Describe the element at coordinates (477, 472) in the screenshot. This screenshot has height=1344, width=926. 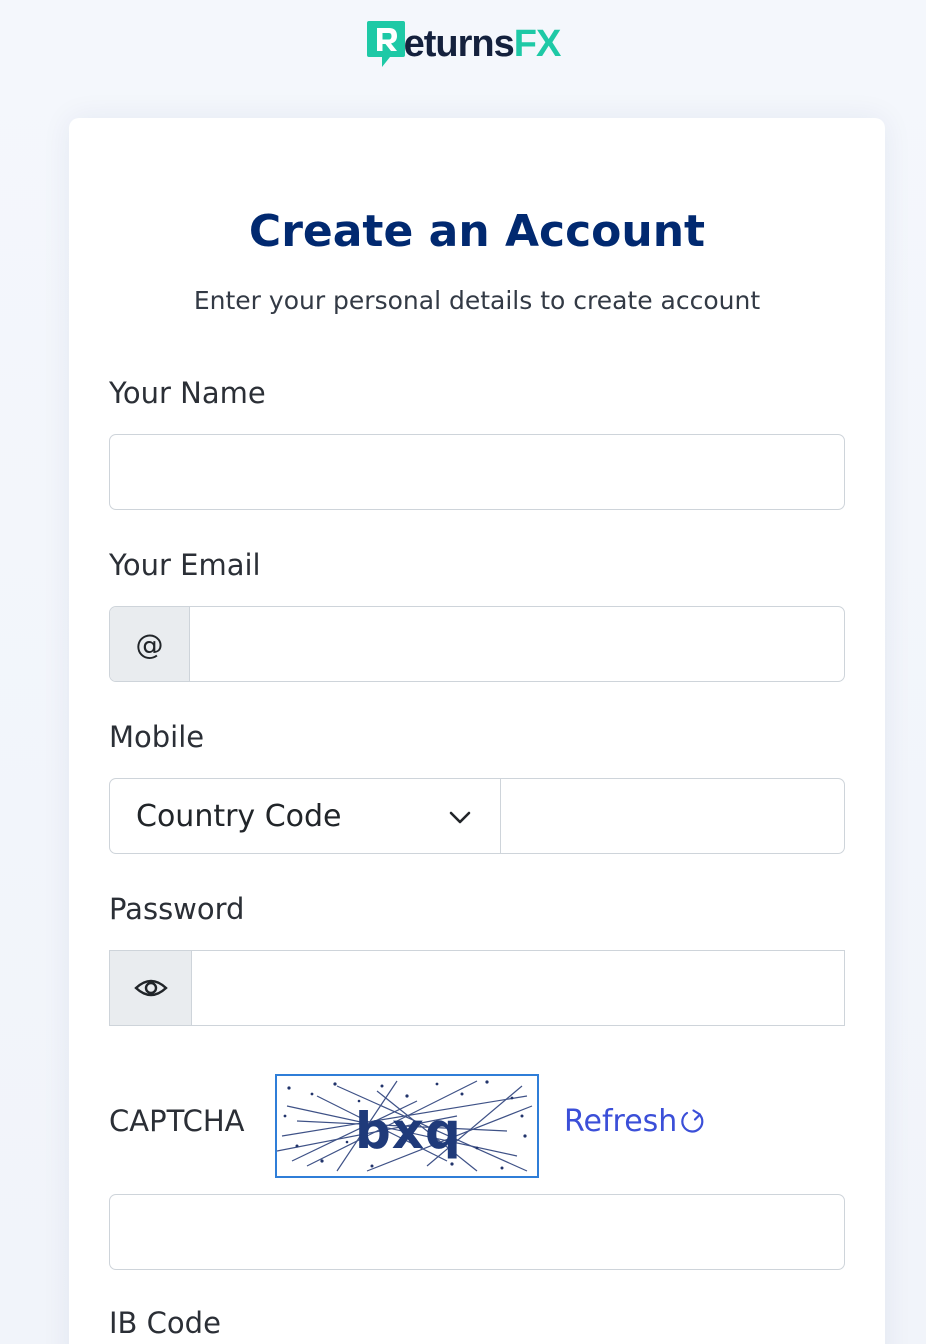
I see `name-input` at that location.